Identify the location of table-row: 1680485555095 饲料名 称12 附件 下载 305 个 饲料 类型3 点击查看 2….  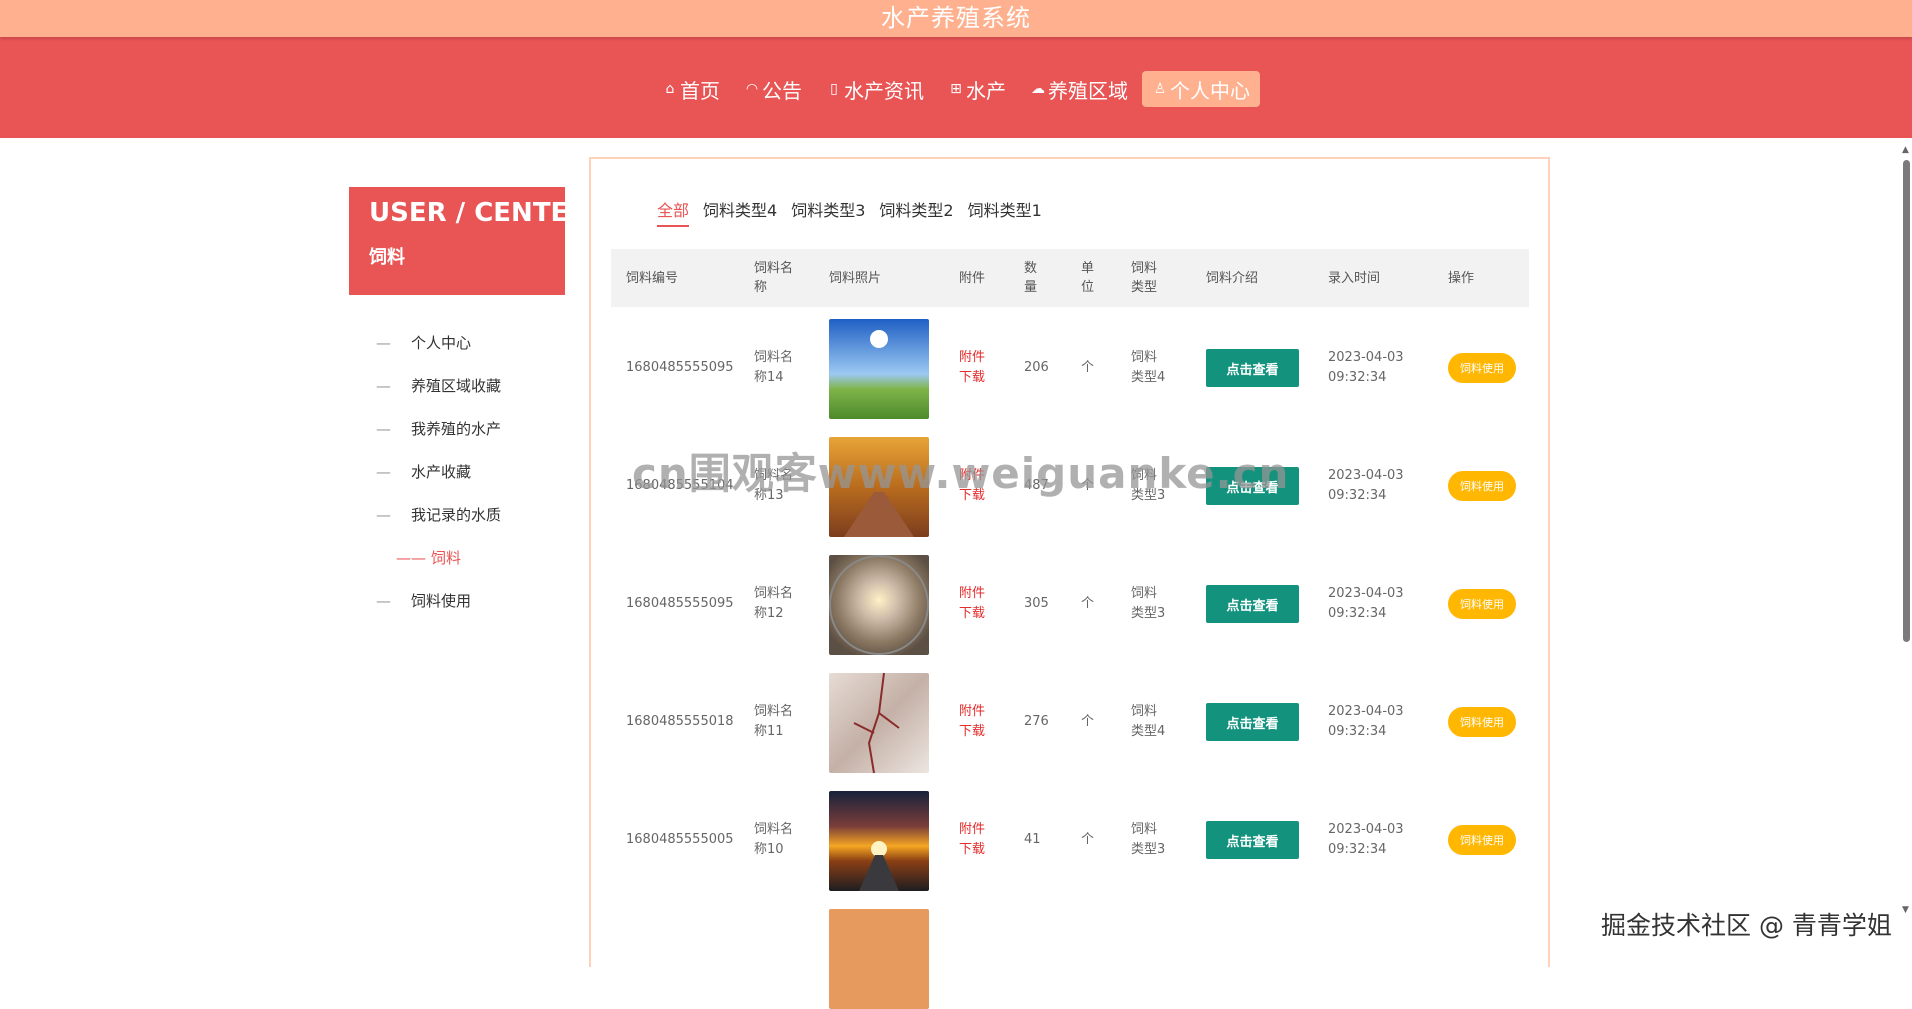
(1070, 604).